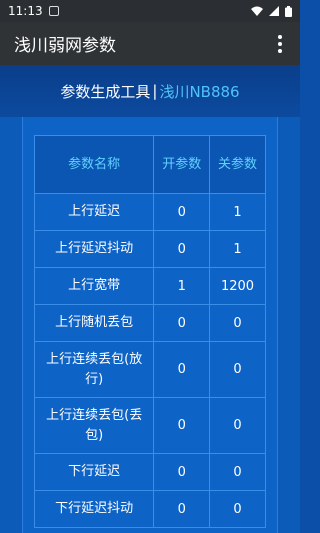 The width and height of the screenshot is (320, 533). Describe the element at coordinates (237, 164) in the screenshot. I see `header-off-param: 关参数` at that location.